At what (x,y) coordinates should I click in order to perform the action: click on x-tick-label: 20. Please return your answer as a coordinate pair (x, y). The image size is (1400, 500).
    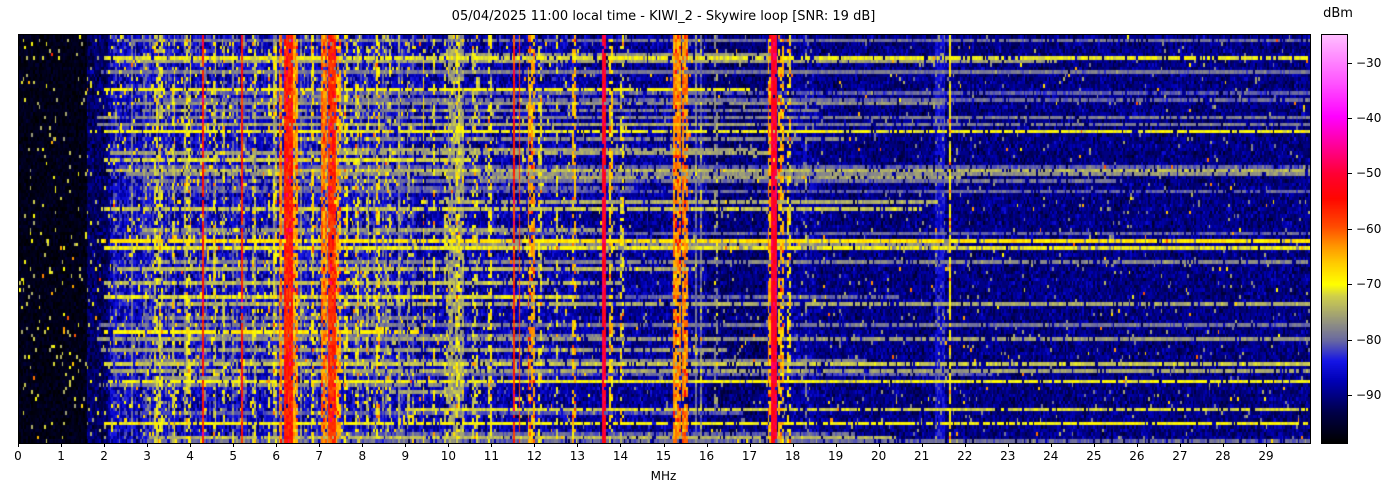
    Looking at the image, I should click on (879, 456).